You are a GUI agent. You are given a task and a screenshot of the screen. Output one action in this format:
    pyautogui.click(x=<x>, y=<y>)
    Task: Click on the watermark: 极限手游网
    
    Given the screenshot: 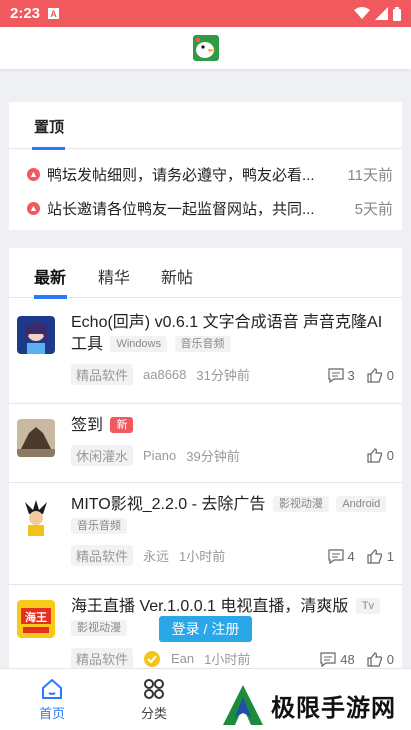 What is the action you would take?
    pyautogui.click(x=316, y=705)
    